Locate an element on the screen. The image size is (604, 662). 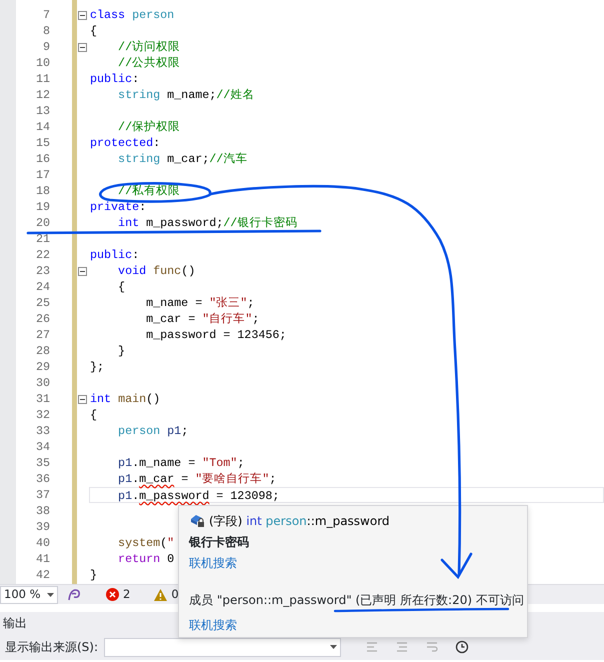
line-number: 12 is located at coordinates (42, 95).